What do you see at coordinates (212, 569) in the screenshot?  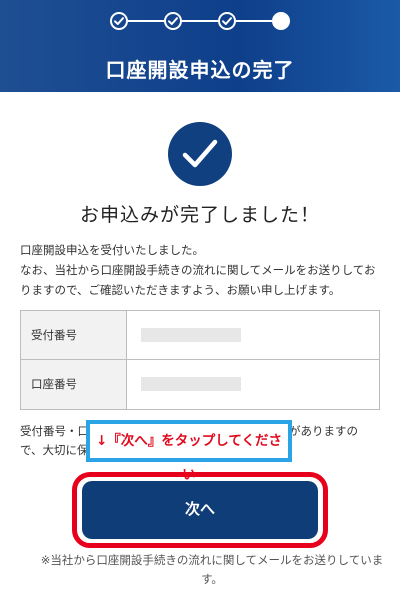 I see `footnote: ※当社から口座開設手続きの流れに関してメールをお送りしています。` at bounding box center [212, 569].